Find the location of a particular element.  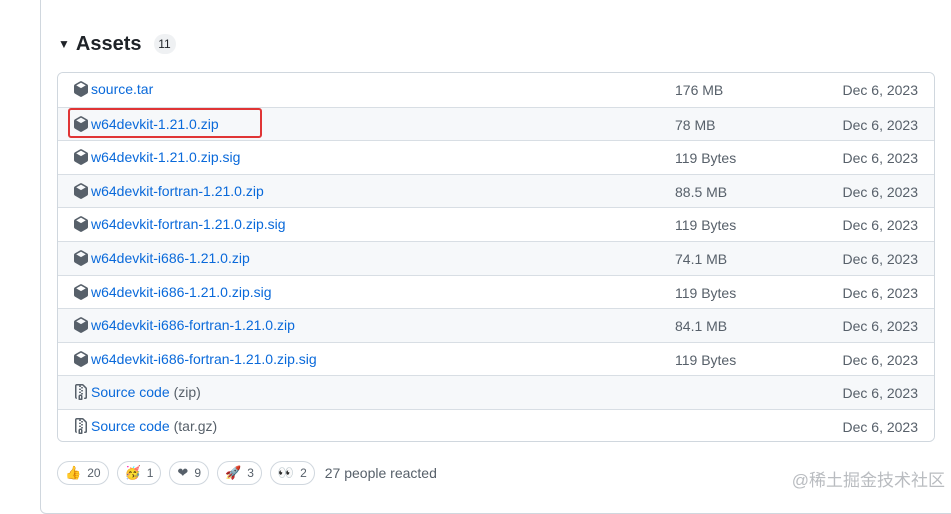

rocket-icon: 🚀 is located at coordinates (233, 472).